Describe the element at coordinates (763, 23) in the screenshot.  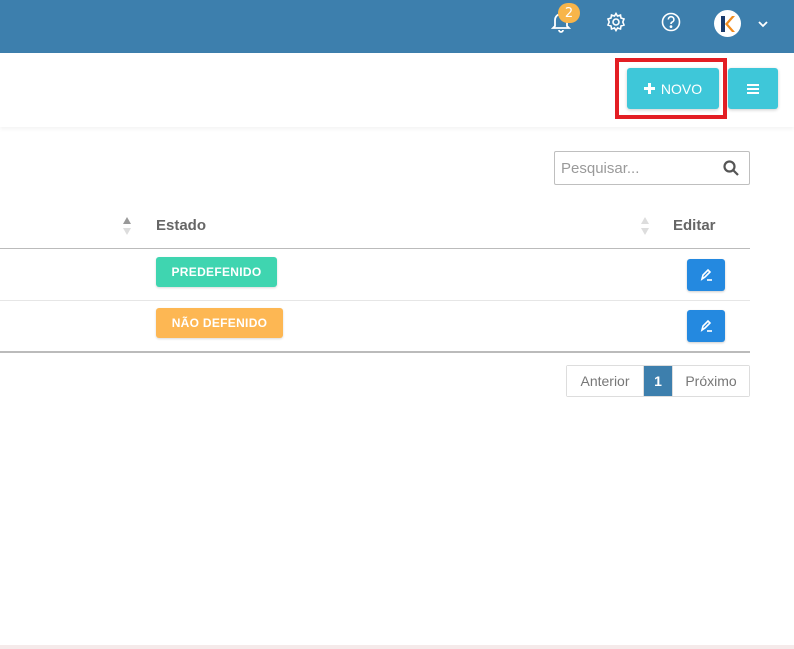
I see `chevron-down-icon` at that location.